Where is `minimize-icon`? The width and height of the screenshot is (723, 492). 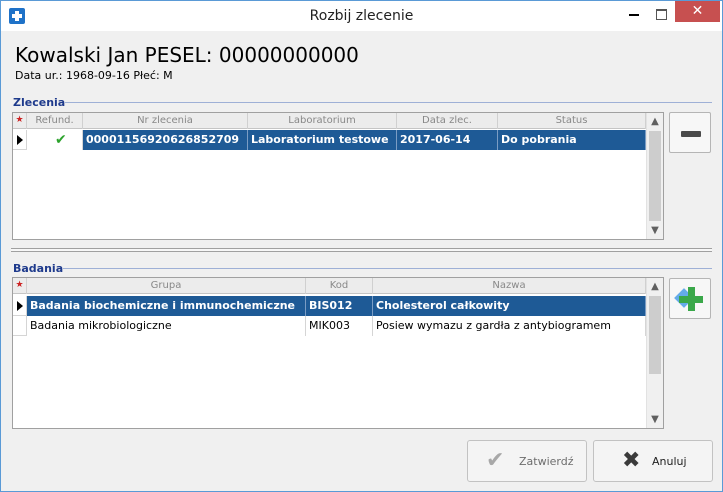
minimize-icon is located at coordinates (634, 14).